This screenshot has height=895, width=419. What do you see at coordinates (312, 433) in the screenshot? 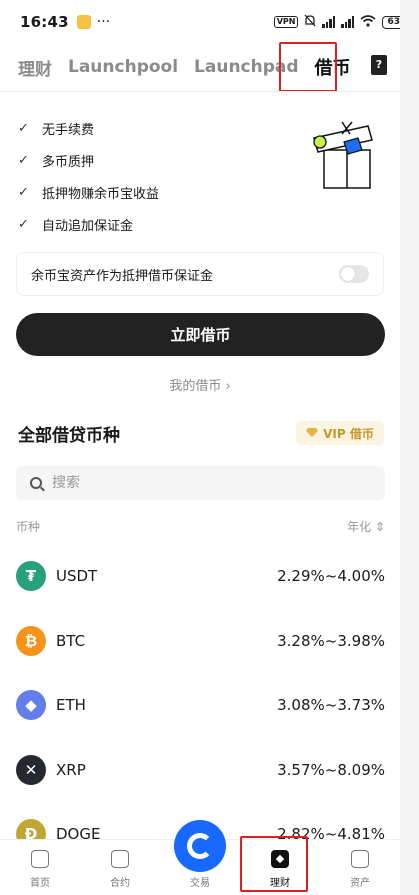
I see `diamond-icon` at bounding box center [312, 433].